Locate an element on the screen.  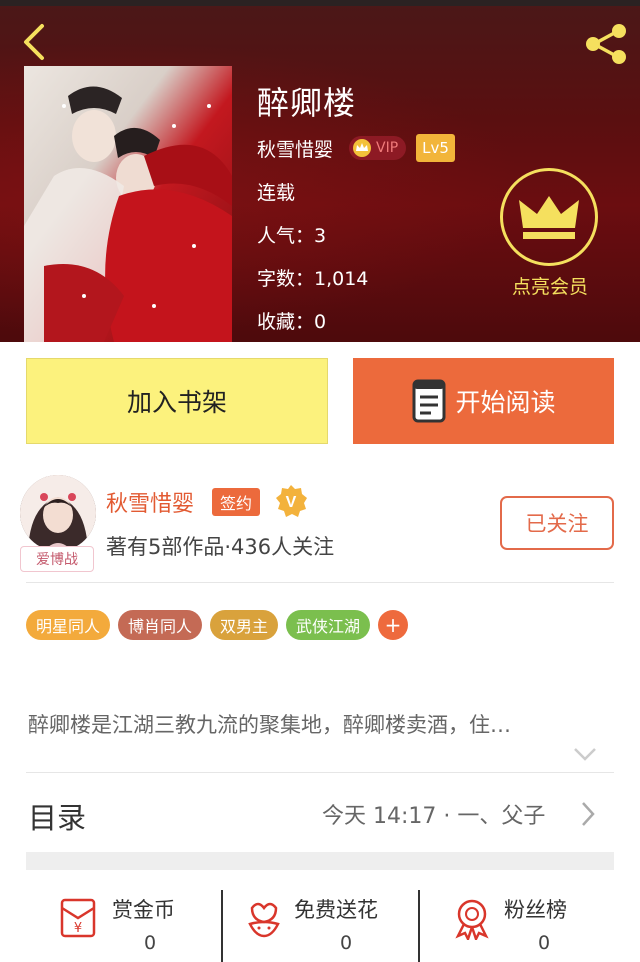
reward-count: 0 is located at coordinates (150, 943).